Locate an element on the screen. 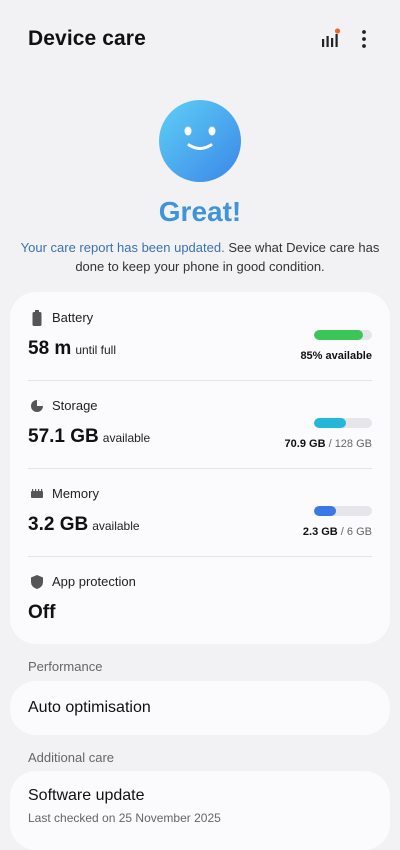  storage-progress-fill is located at coordinates (330, 423).